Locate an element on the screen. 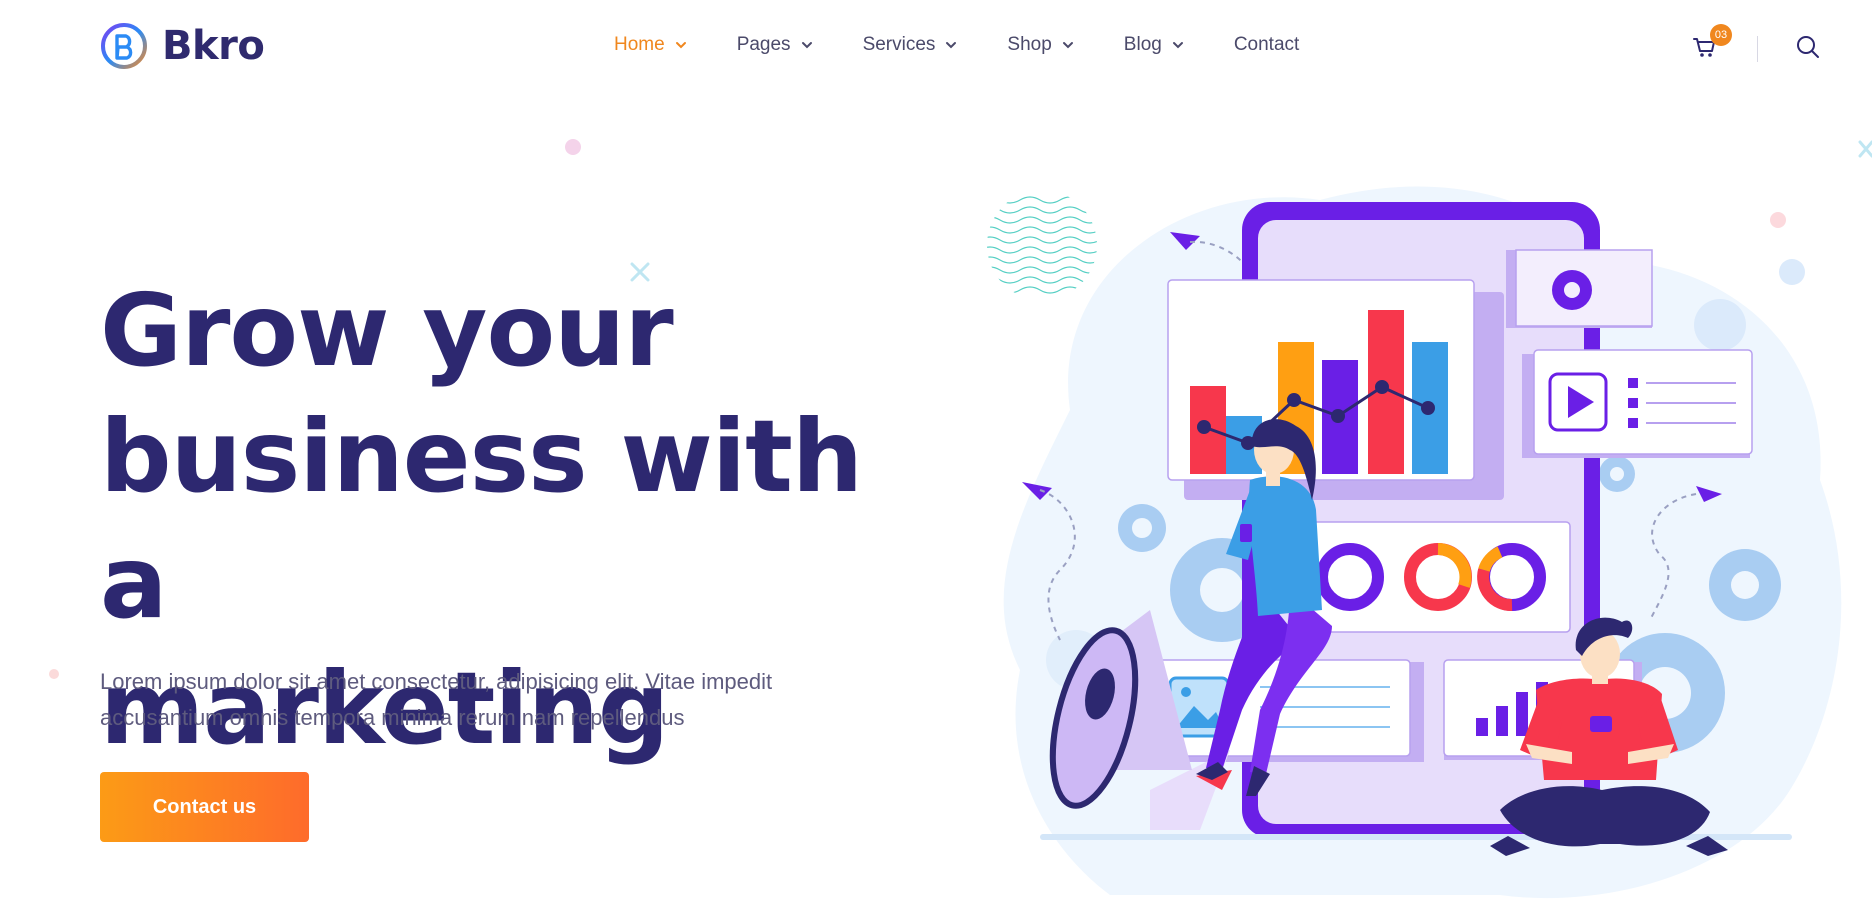 The width and height of the screenshot is (1872, 899). hero-title-line: Grow your is located at coordinates (387, 330).